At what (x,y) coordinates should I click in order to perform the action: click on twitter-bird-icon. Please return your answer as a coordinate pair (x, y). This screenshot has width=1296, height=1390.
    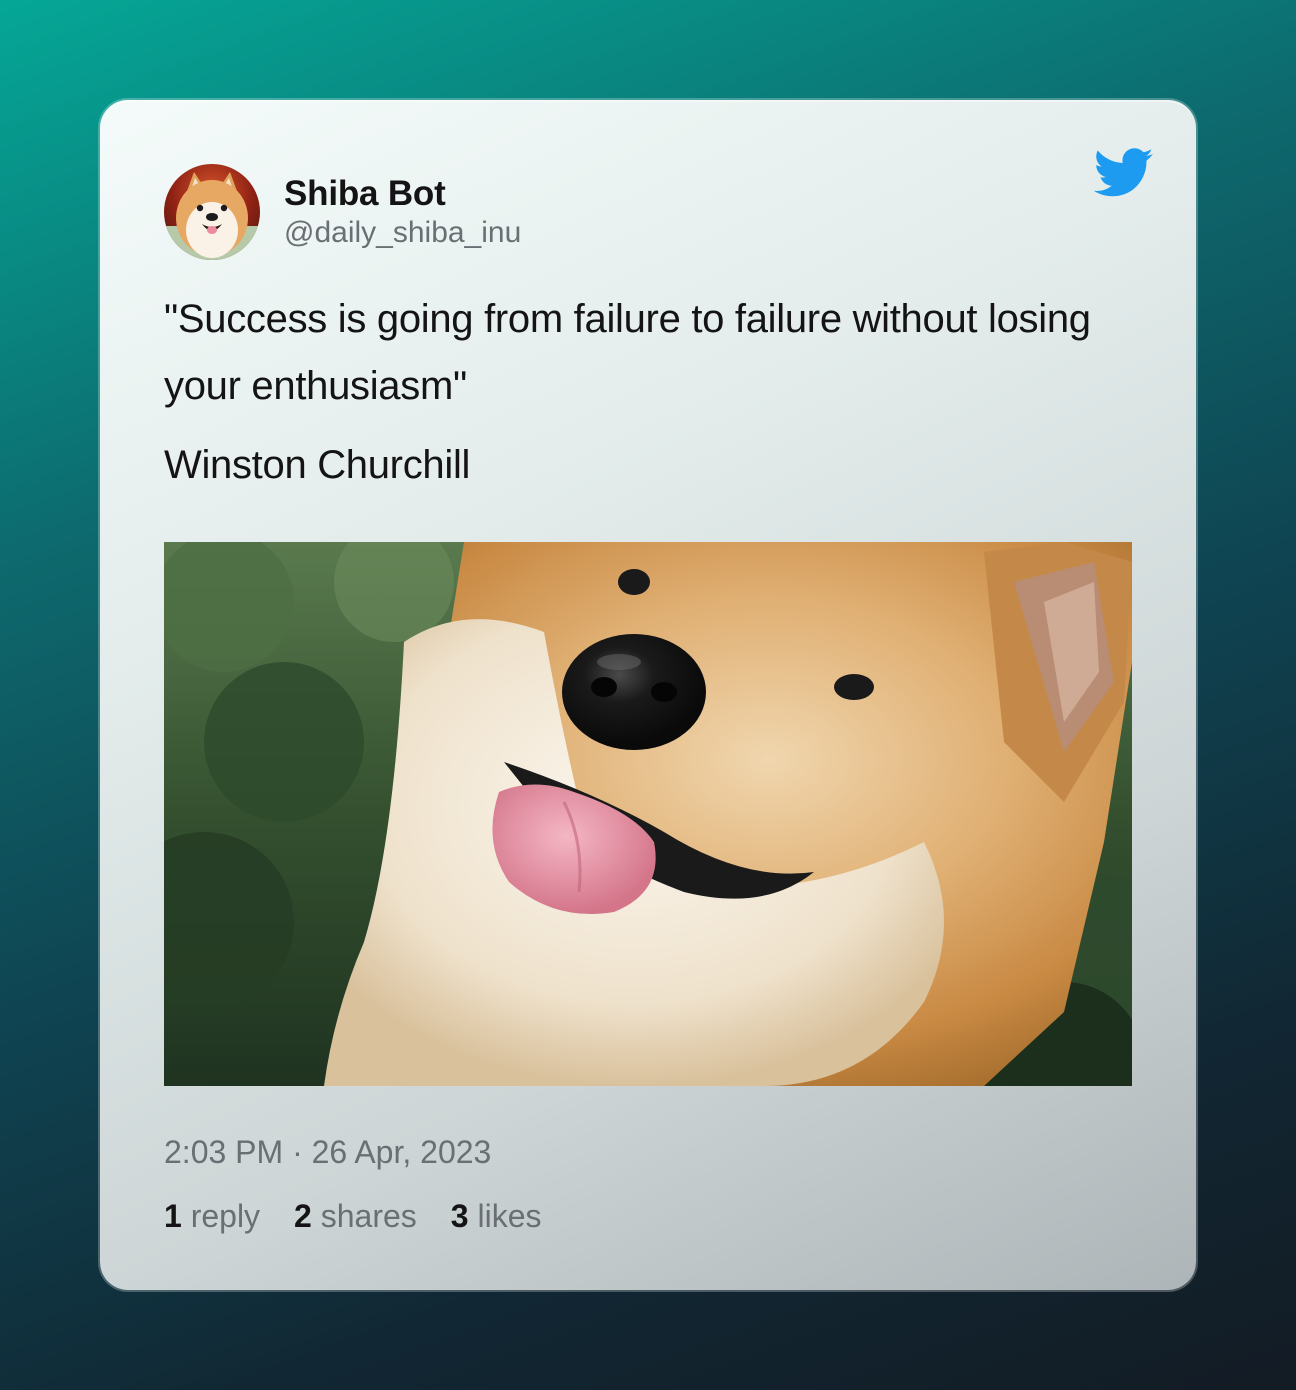
    Looking at the image, I should click on (1124, 173).